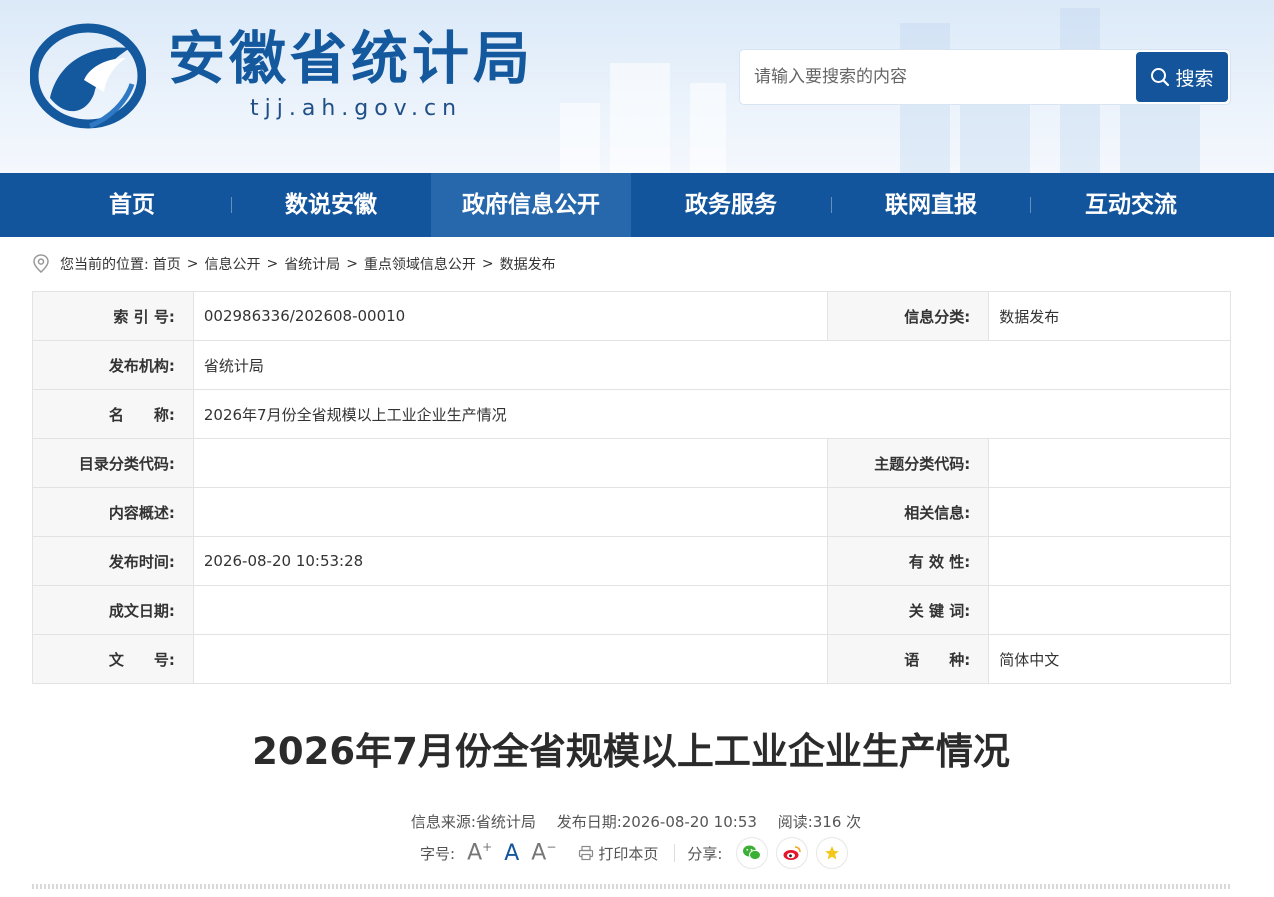 The width and height of the screenshot is (1274, 897). What do you see at coordinates (1109, 463) in the screenshot?
I see `topic-code-value` at bounding box center [1109, 463].